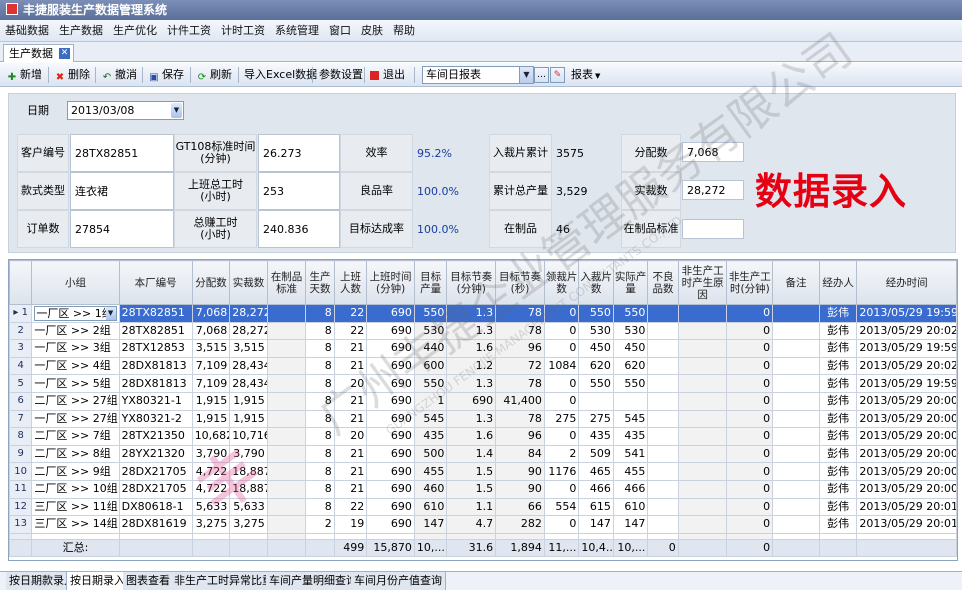 This screenshot has width=962, height=594. I want to click on table-cell: 554, so click(561, 507).